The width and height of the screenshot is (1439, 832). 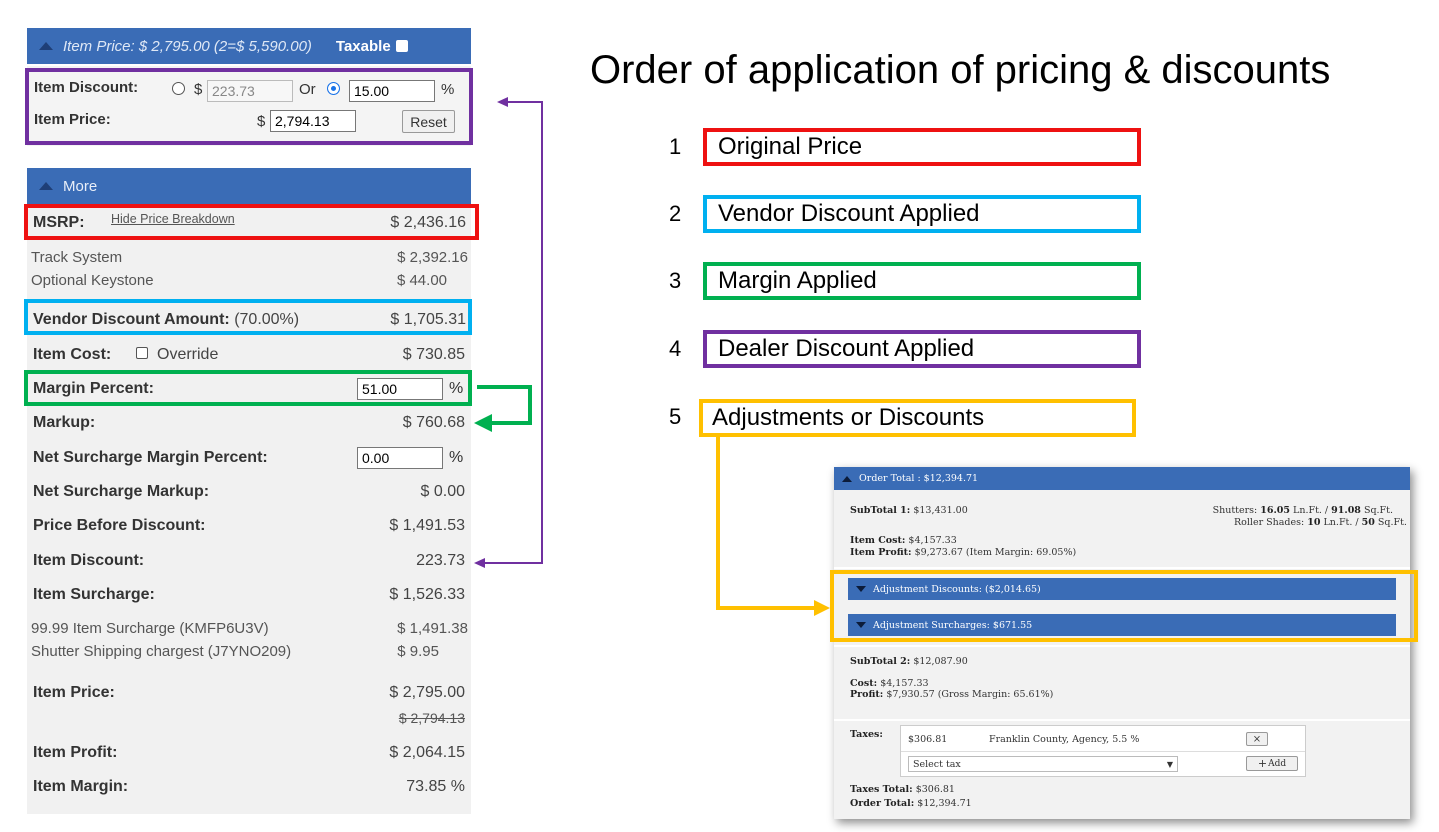 I want to click on profit-line: Profit: $7,930.57 (Gross Margin: 65.61%), so click(x=951, y=694).